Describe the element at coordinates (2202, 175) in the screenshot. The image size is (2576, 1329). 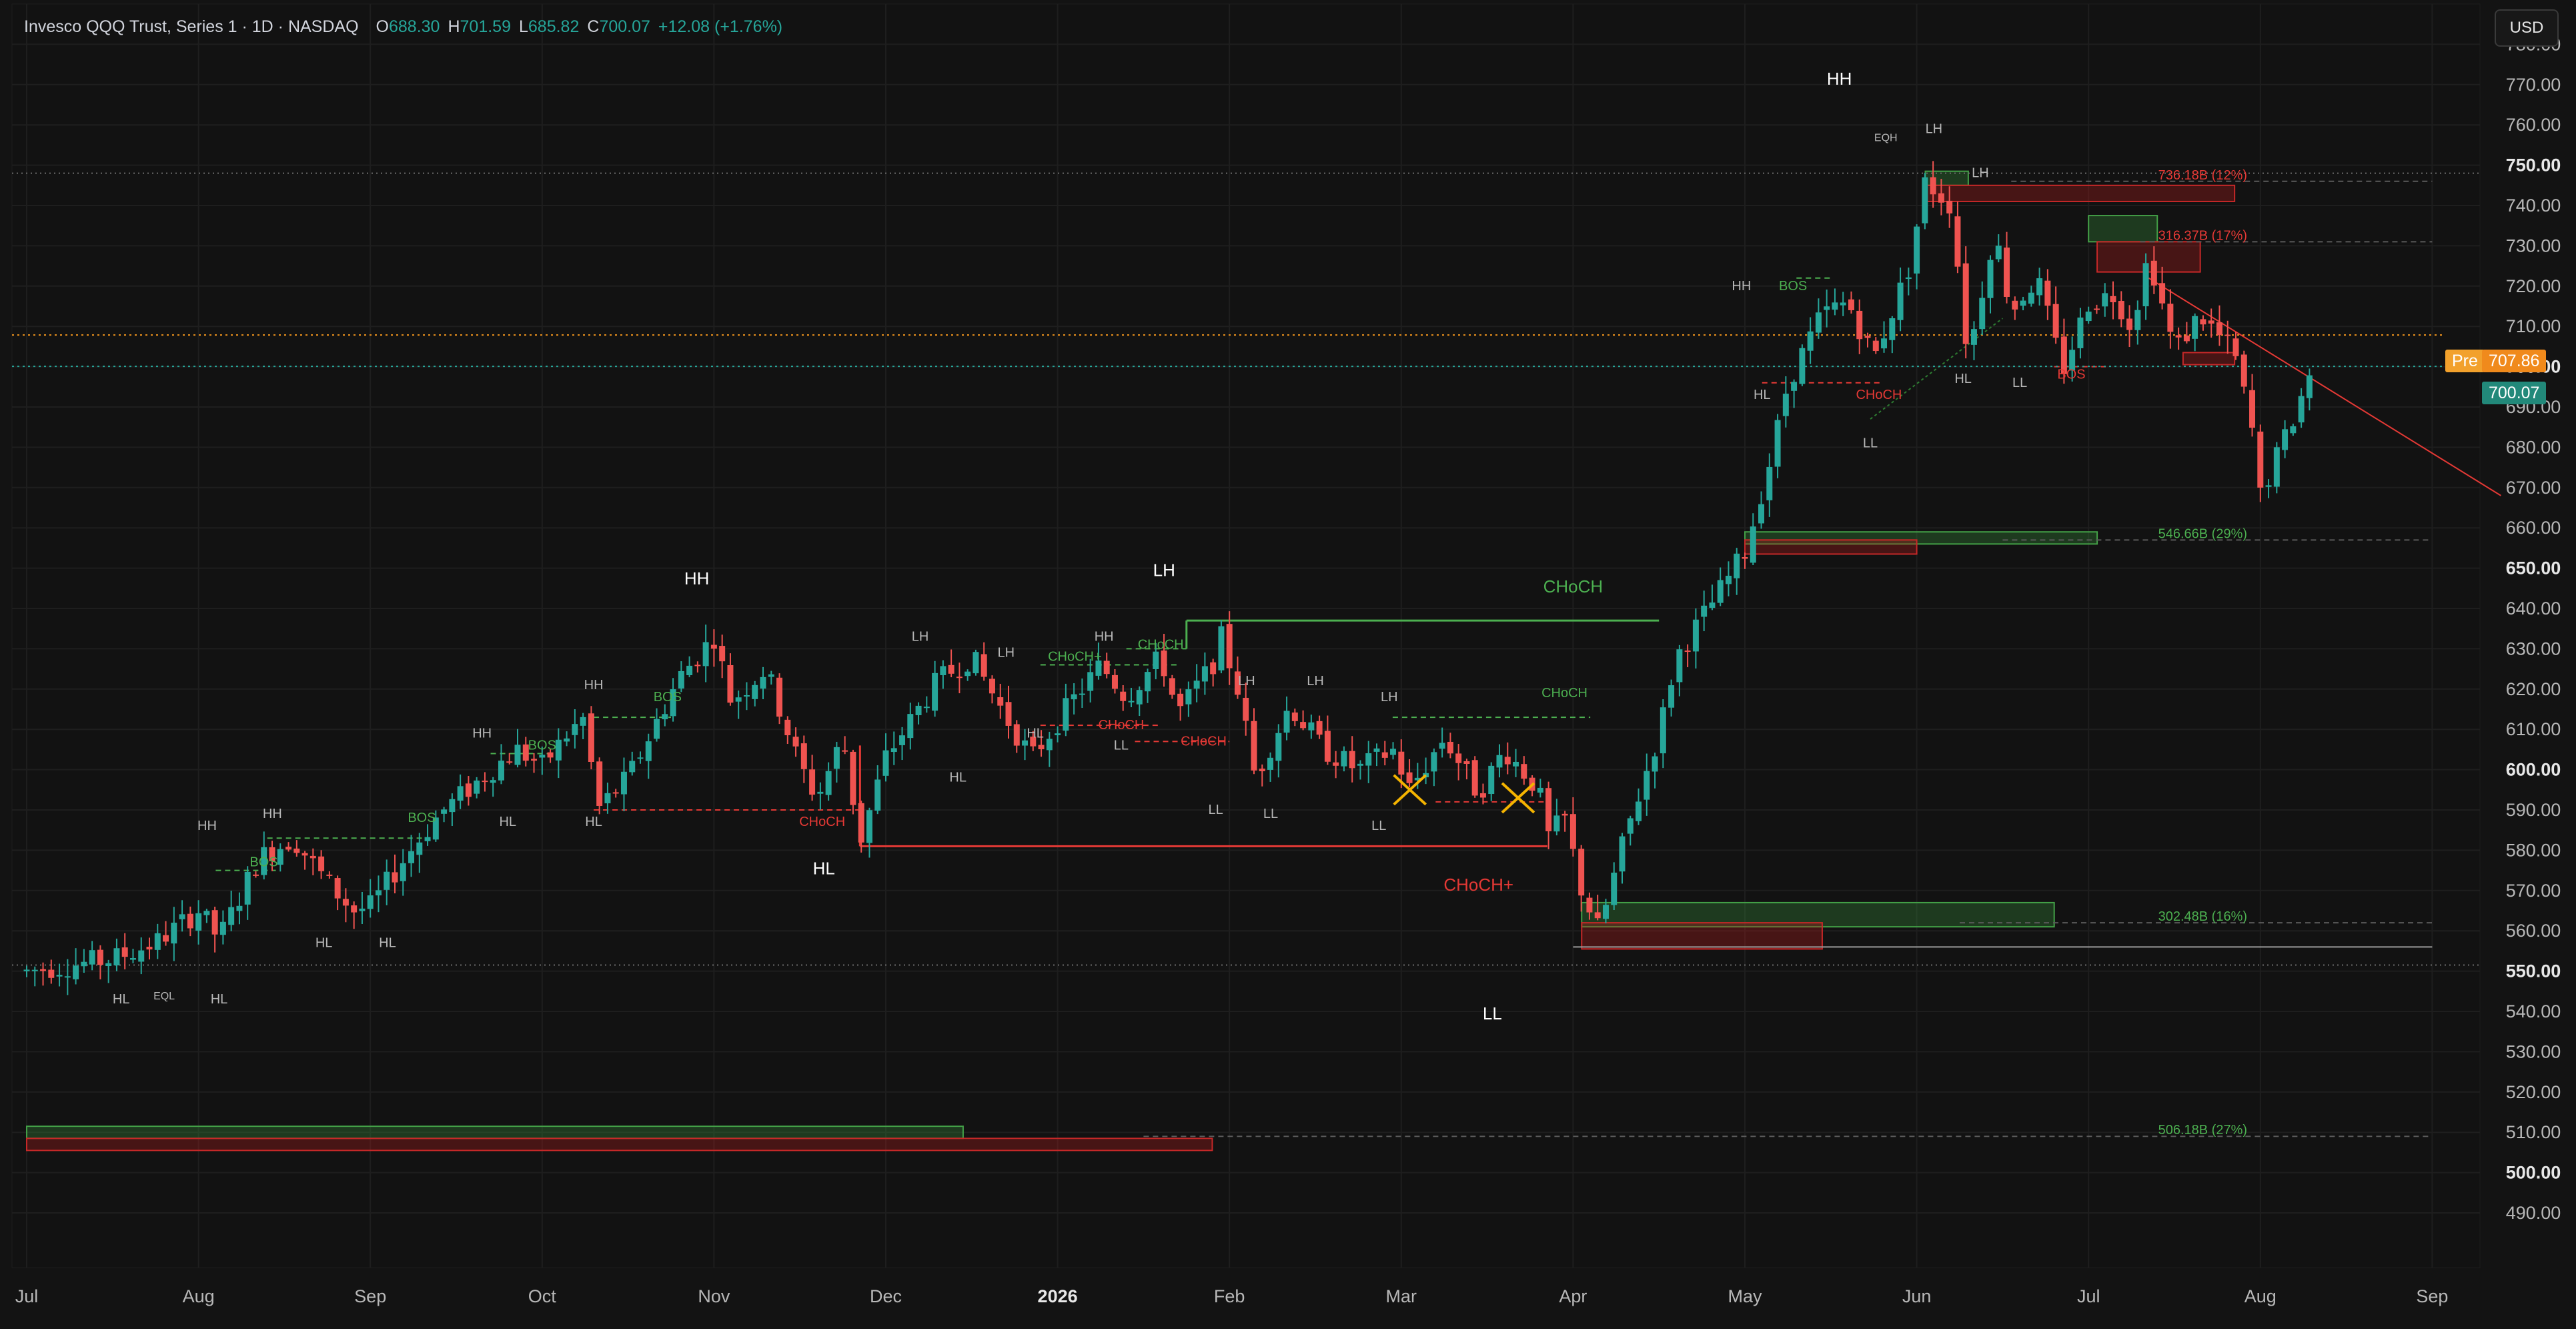
I see `volume-level-label: 736.18B (12%)` at that location.